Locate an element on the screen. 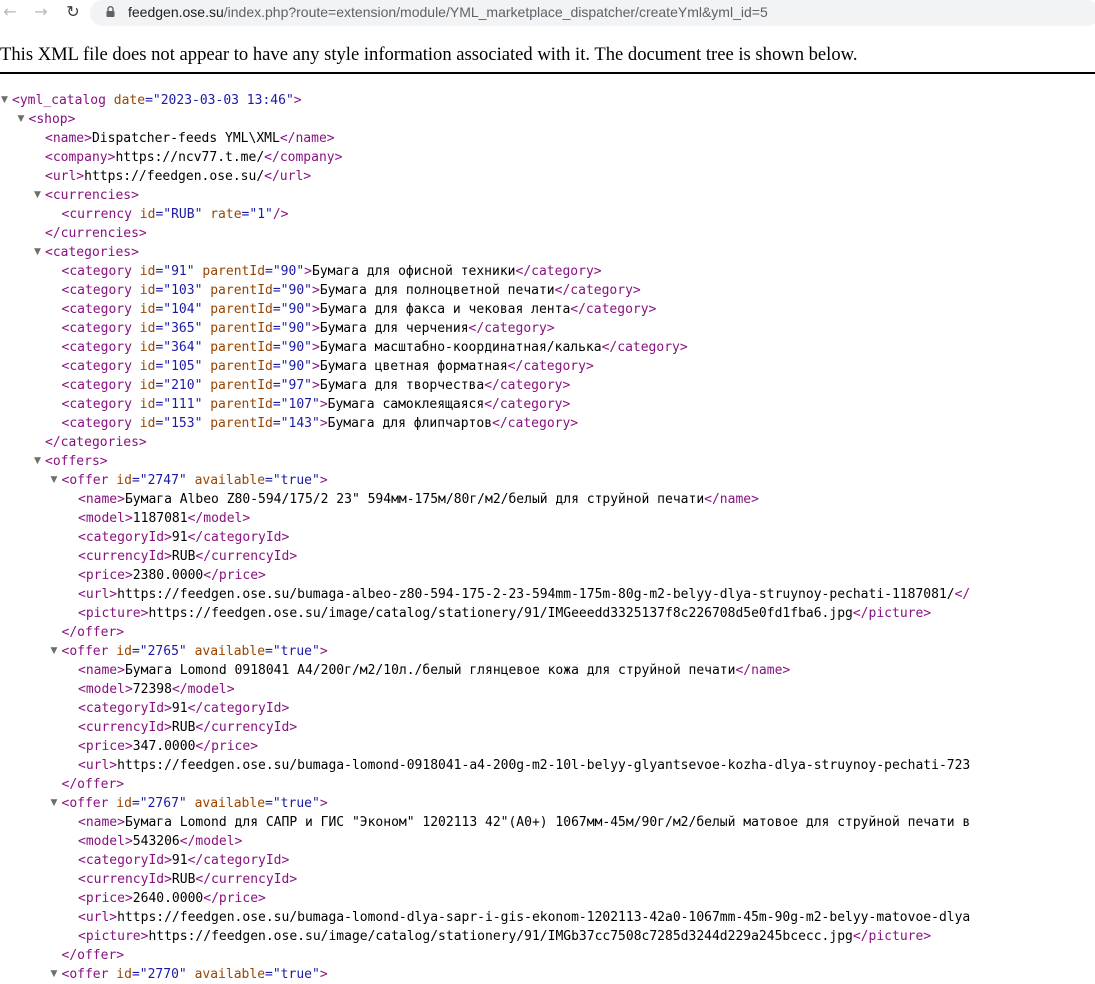  xml-attr-value: ="90" is located at coordinates (292, 309).